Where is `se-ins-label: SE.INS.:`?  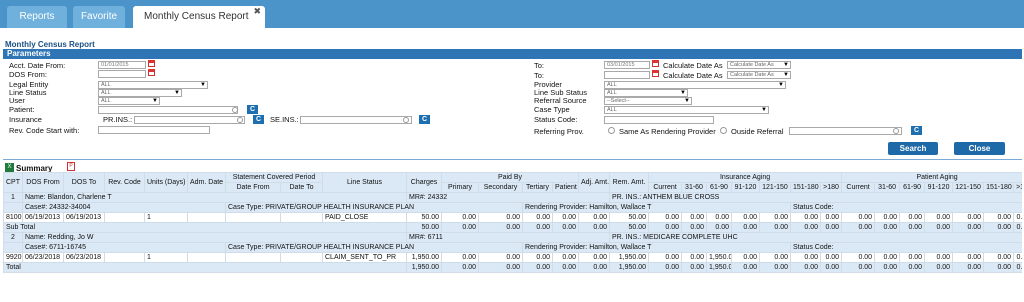
se-ins-label: SE.INS.: is located at coordinates (284, 119).